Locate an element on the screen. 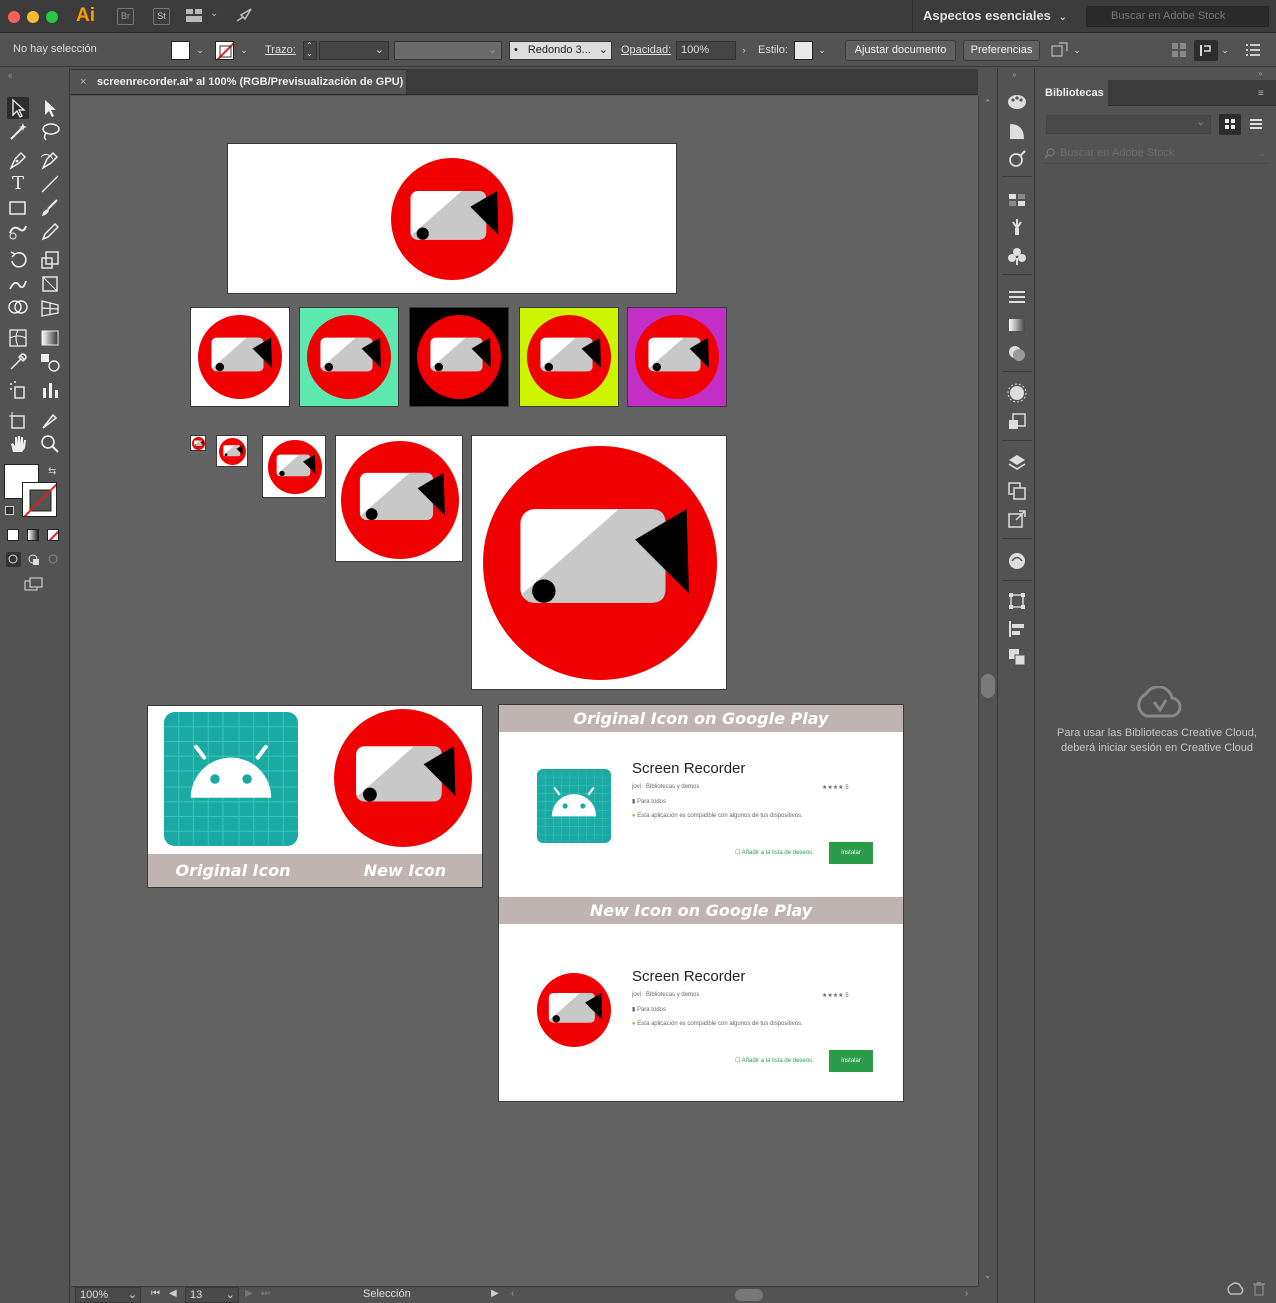  selection-tool is located at coordinates (18, 108).